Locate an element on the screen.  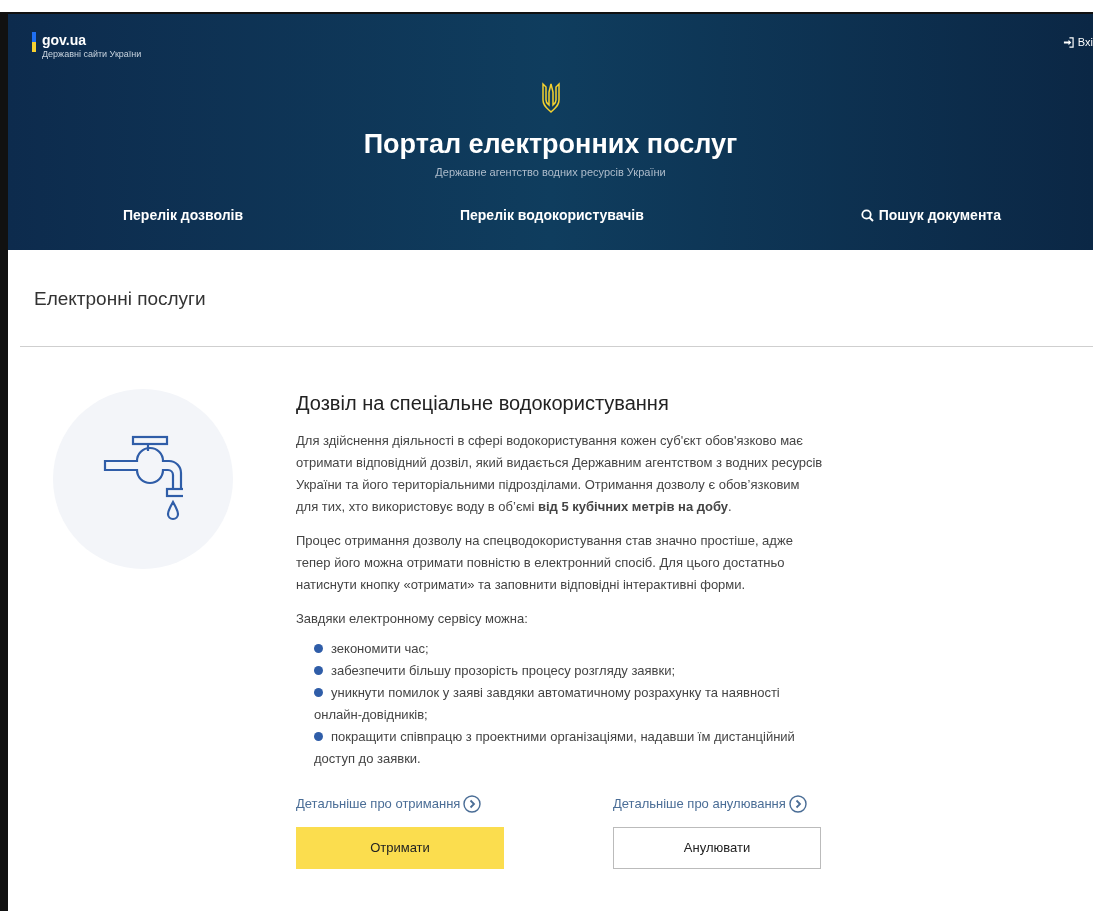
brand-name: gov.ua is located at coordinates (92, 40).